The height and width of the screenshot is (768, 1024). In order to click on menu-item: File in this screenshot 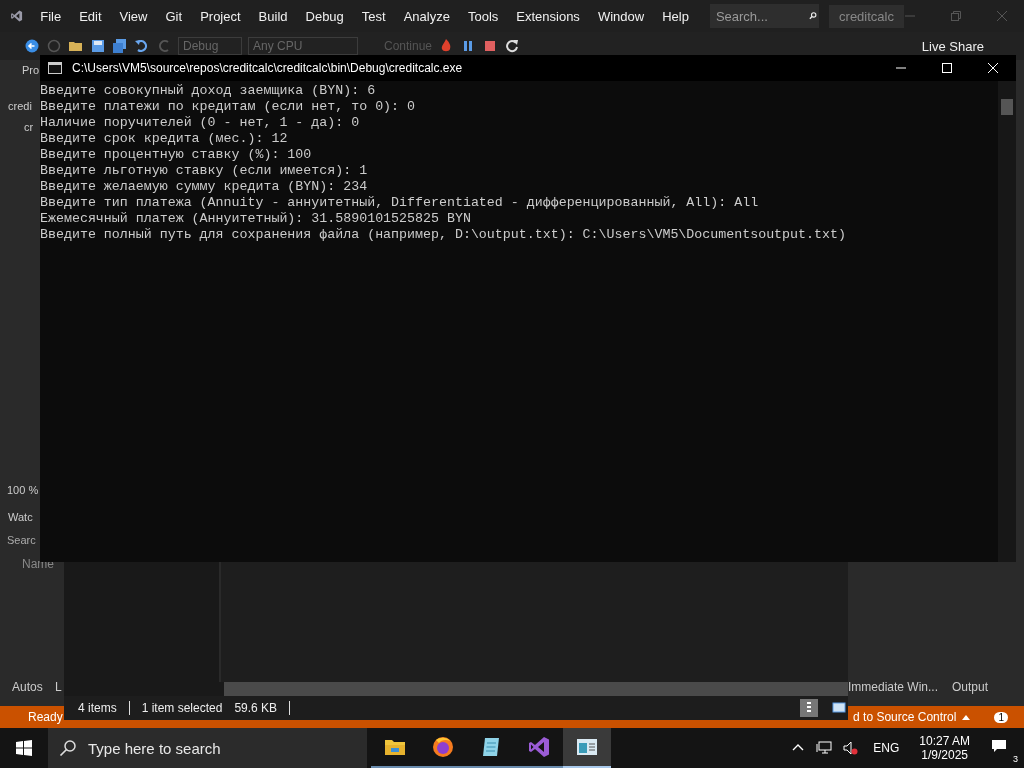, I will do `click(51, 16)`.